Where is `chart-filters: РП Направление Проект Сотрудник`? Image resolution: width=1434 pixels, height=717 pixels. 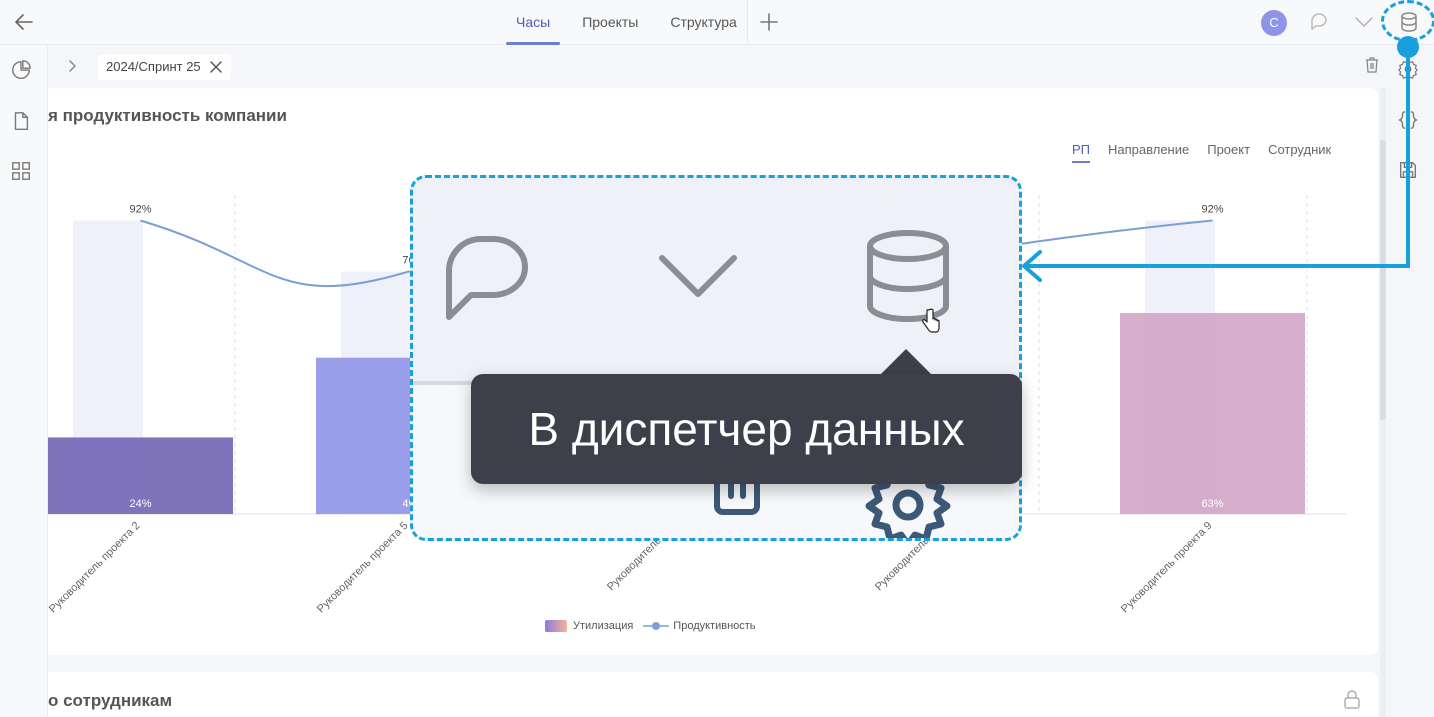 chart-filters: РП Направление Проект Сотрудник is located at coordinates (1201, 152).